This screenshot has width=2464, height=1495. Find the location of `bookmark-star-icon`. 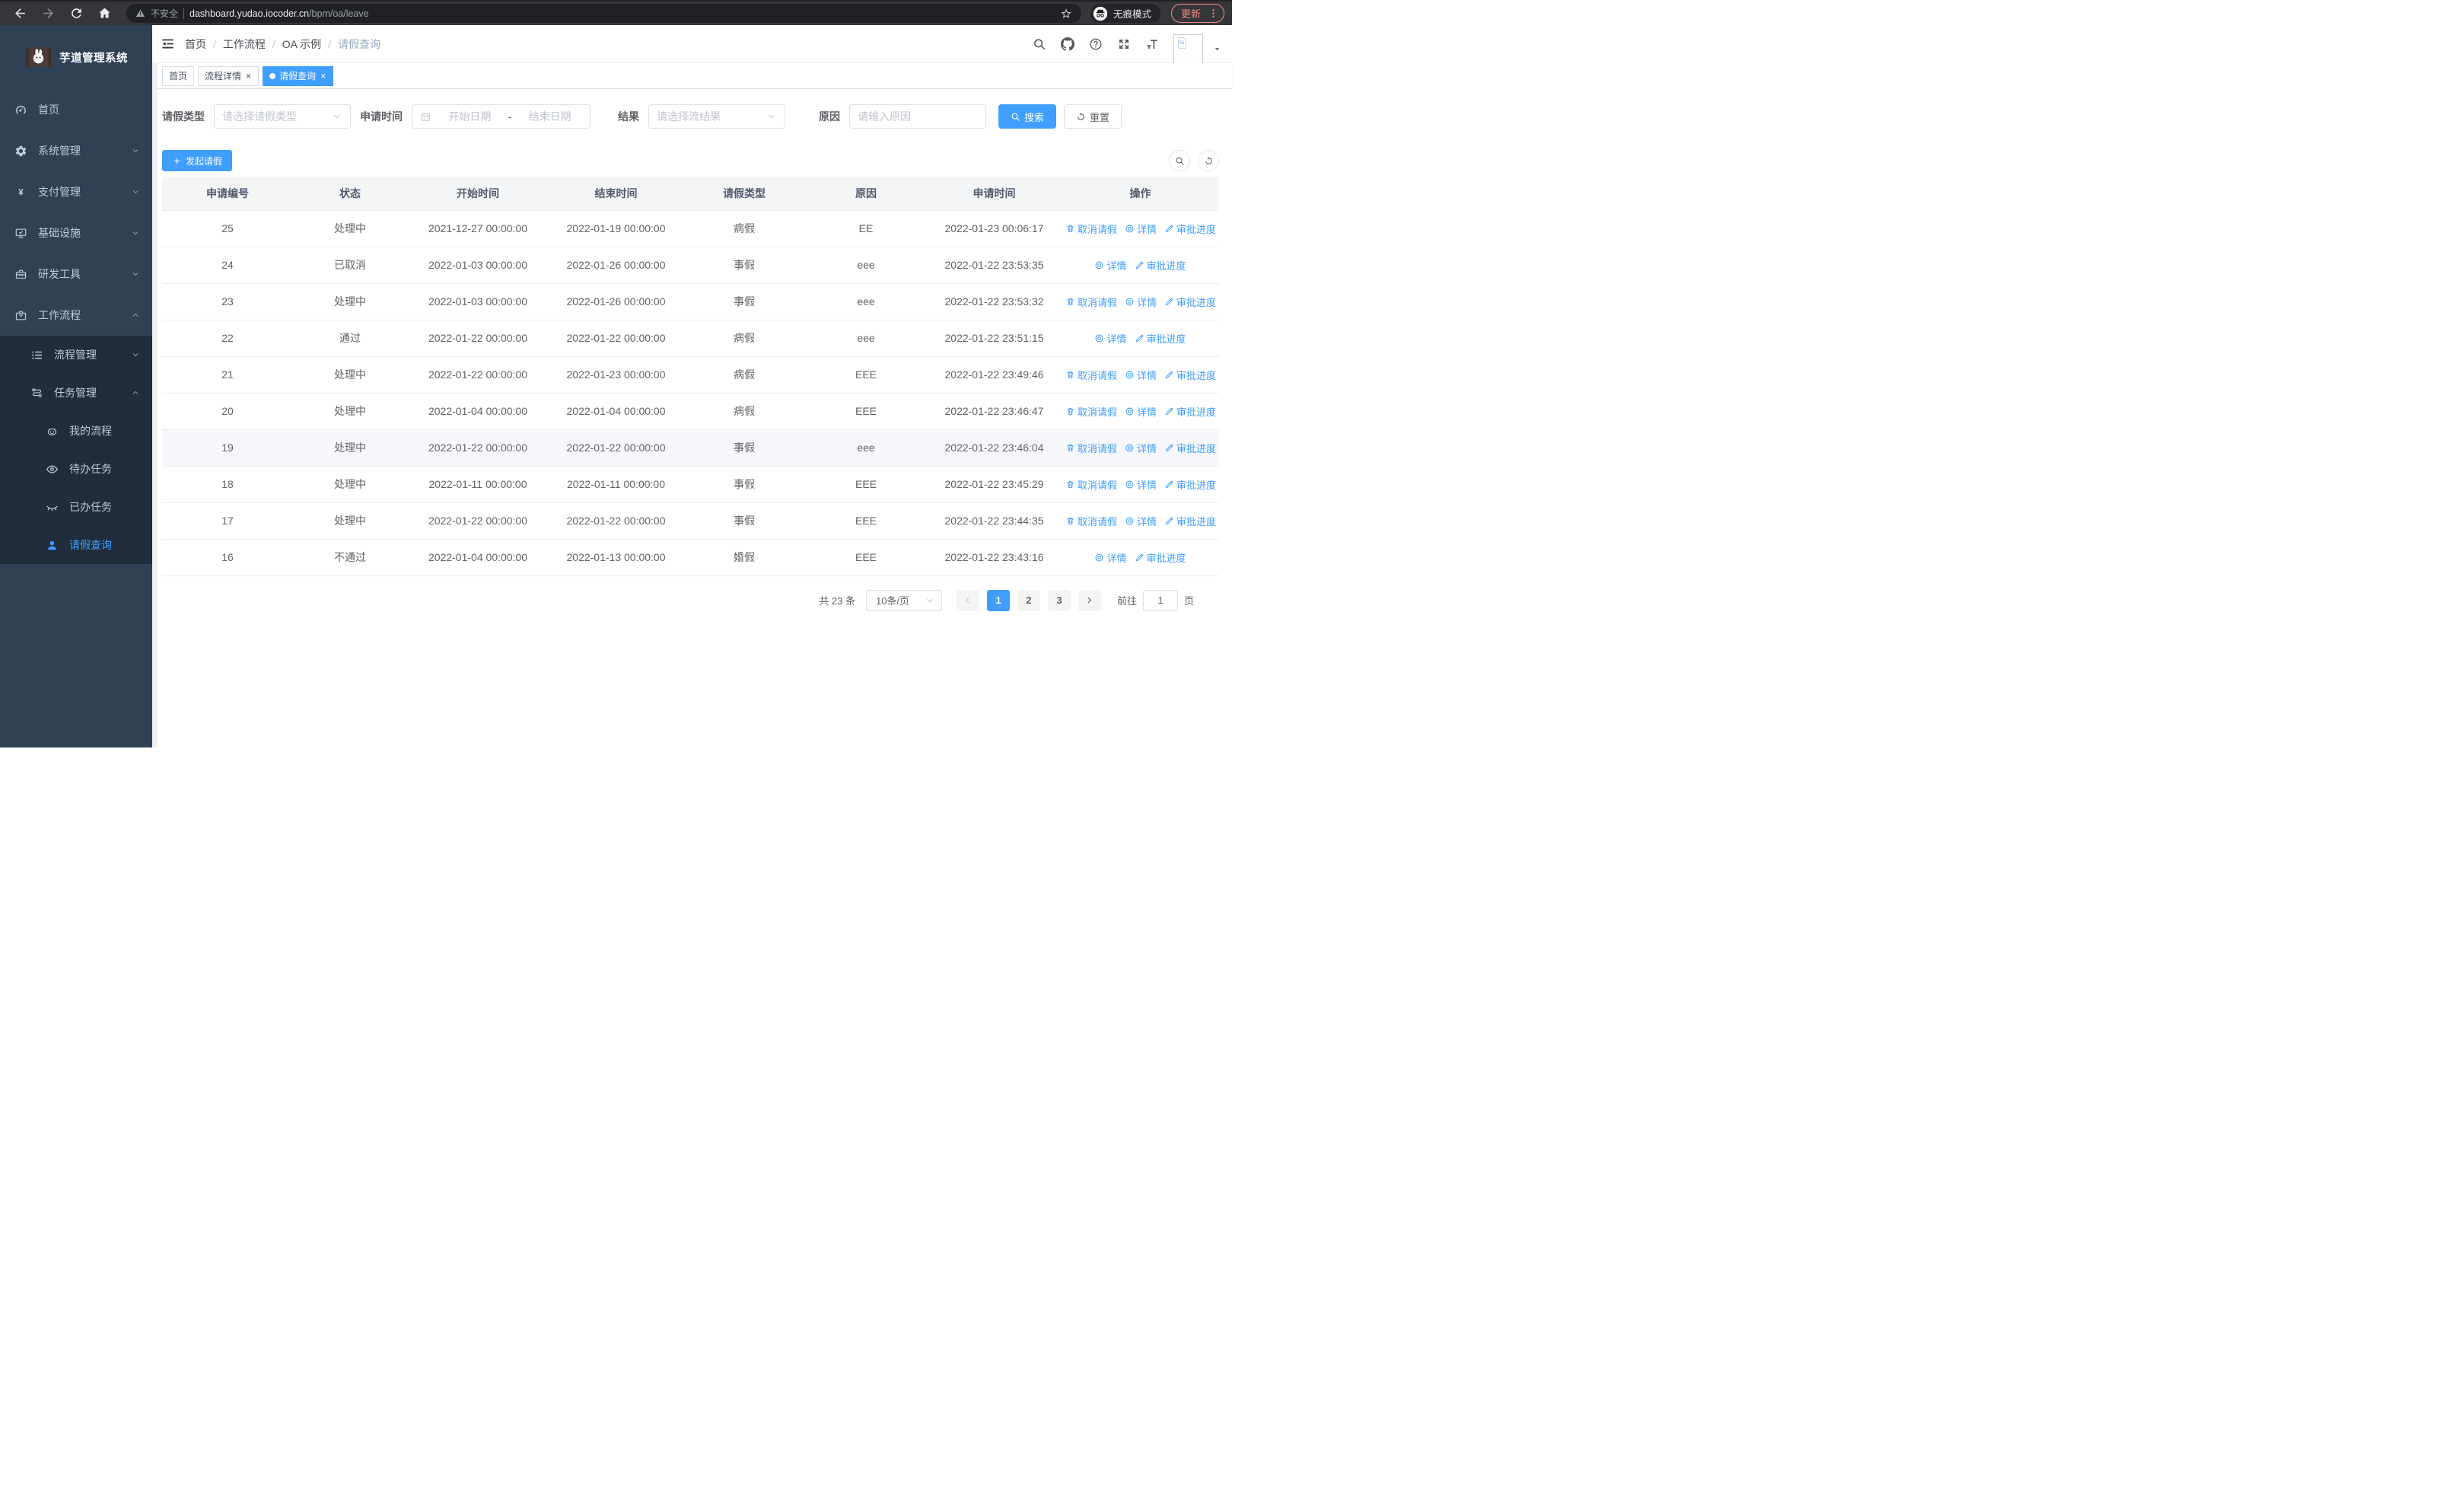

bookmark-star-icon is located at coordinates (1066, 14).